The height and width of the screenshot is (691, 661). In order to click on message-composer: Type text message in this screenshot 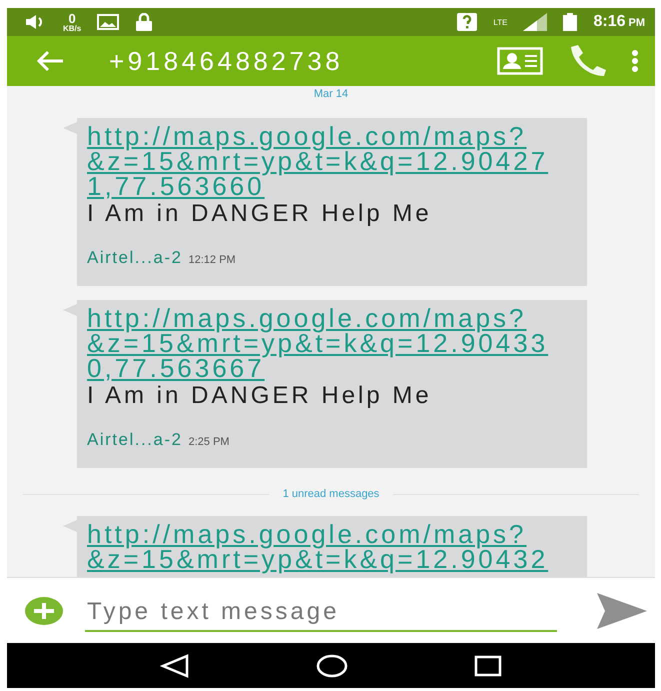, I will do `click(331, 610)`.